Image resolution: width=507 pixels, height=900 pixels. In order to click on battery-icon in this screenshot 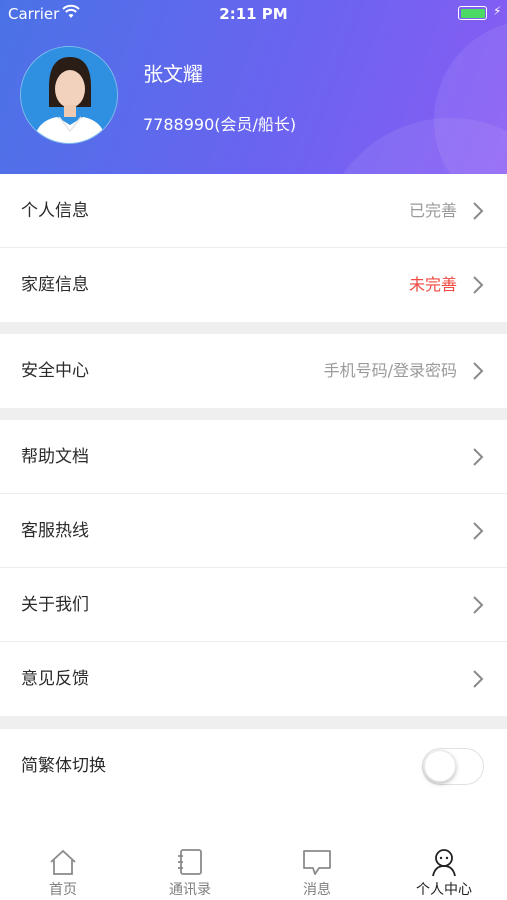, I will do `click(472, 13)`.